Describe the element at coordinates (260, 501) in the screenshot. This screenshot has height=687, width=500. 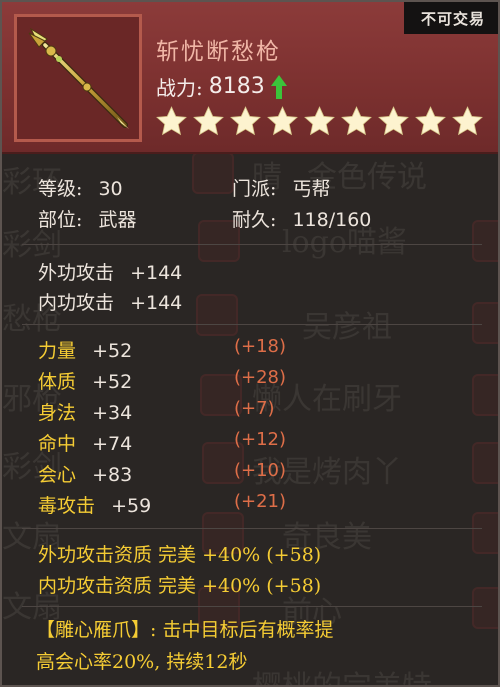
I see `attribute-bonus: (+21)` at that location.